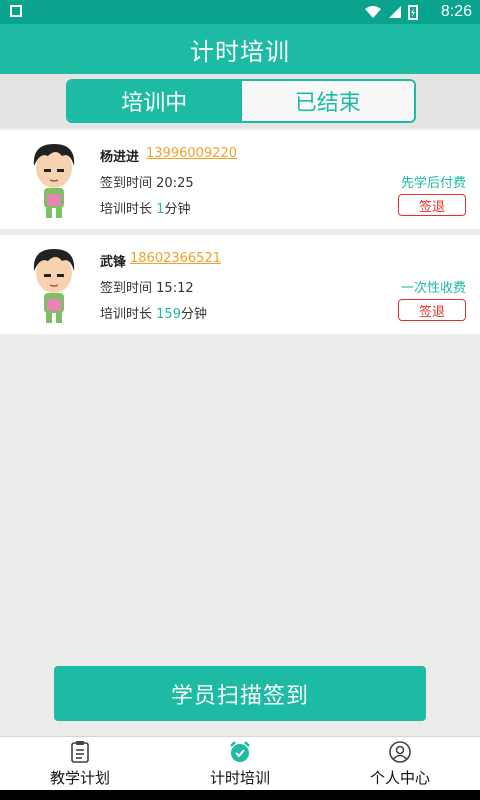 Image resolution: width=480 pixels, height=800 pixels. Describe the element at coordinates (175, 288) in the screenshot. I see `checkin-value: 15:12` at that location.